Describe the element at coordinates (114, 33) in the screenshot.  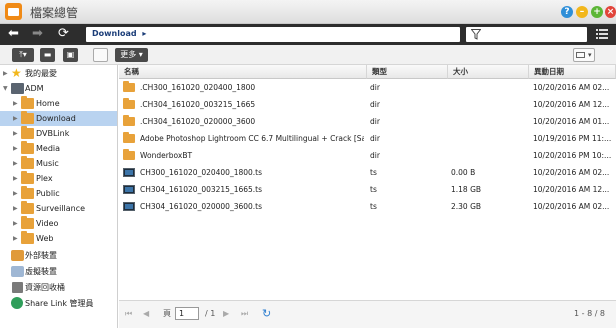
I see `breadcrumb-download: Download` at that location.